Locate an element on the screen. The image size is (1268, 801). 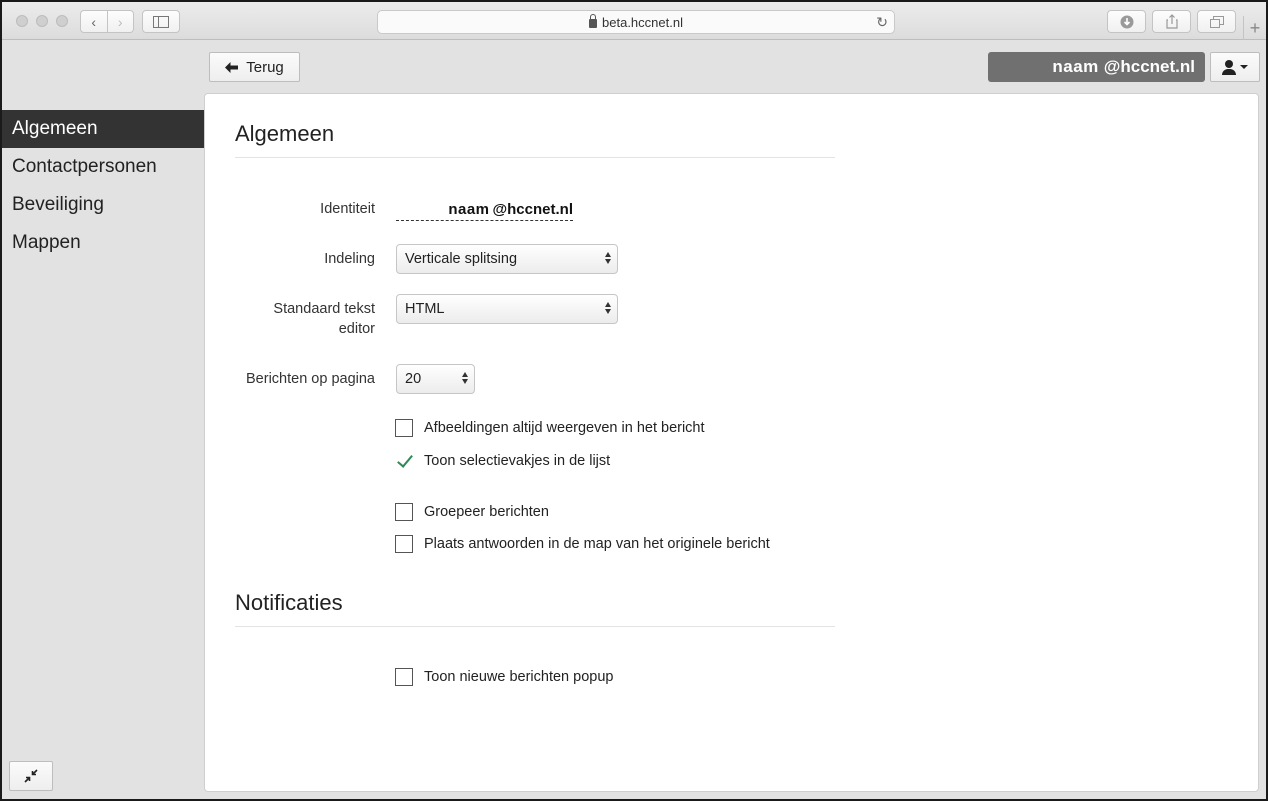
section-title-algemeen: Algemeen is located at coordinates (535, 139).